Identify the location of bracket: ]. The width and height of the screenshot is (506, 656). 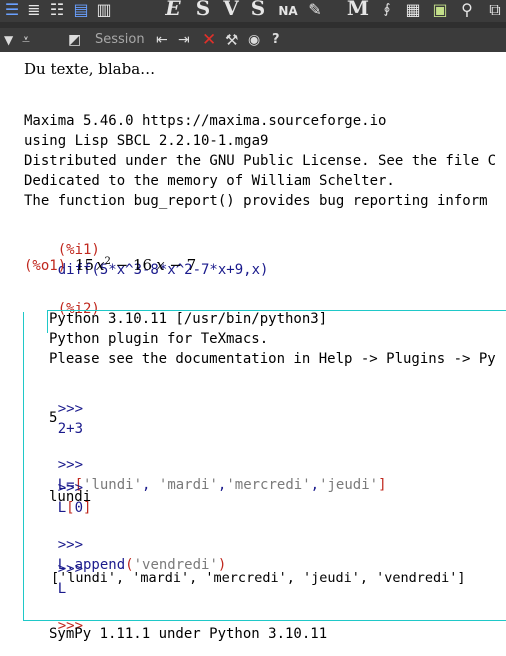
(382, 485).